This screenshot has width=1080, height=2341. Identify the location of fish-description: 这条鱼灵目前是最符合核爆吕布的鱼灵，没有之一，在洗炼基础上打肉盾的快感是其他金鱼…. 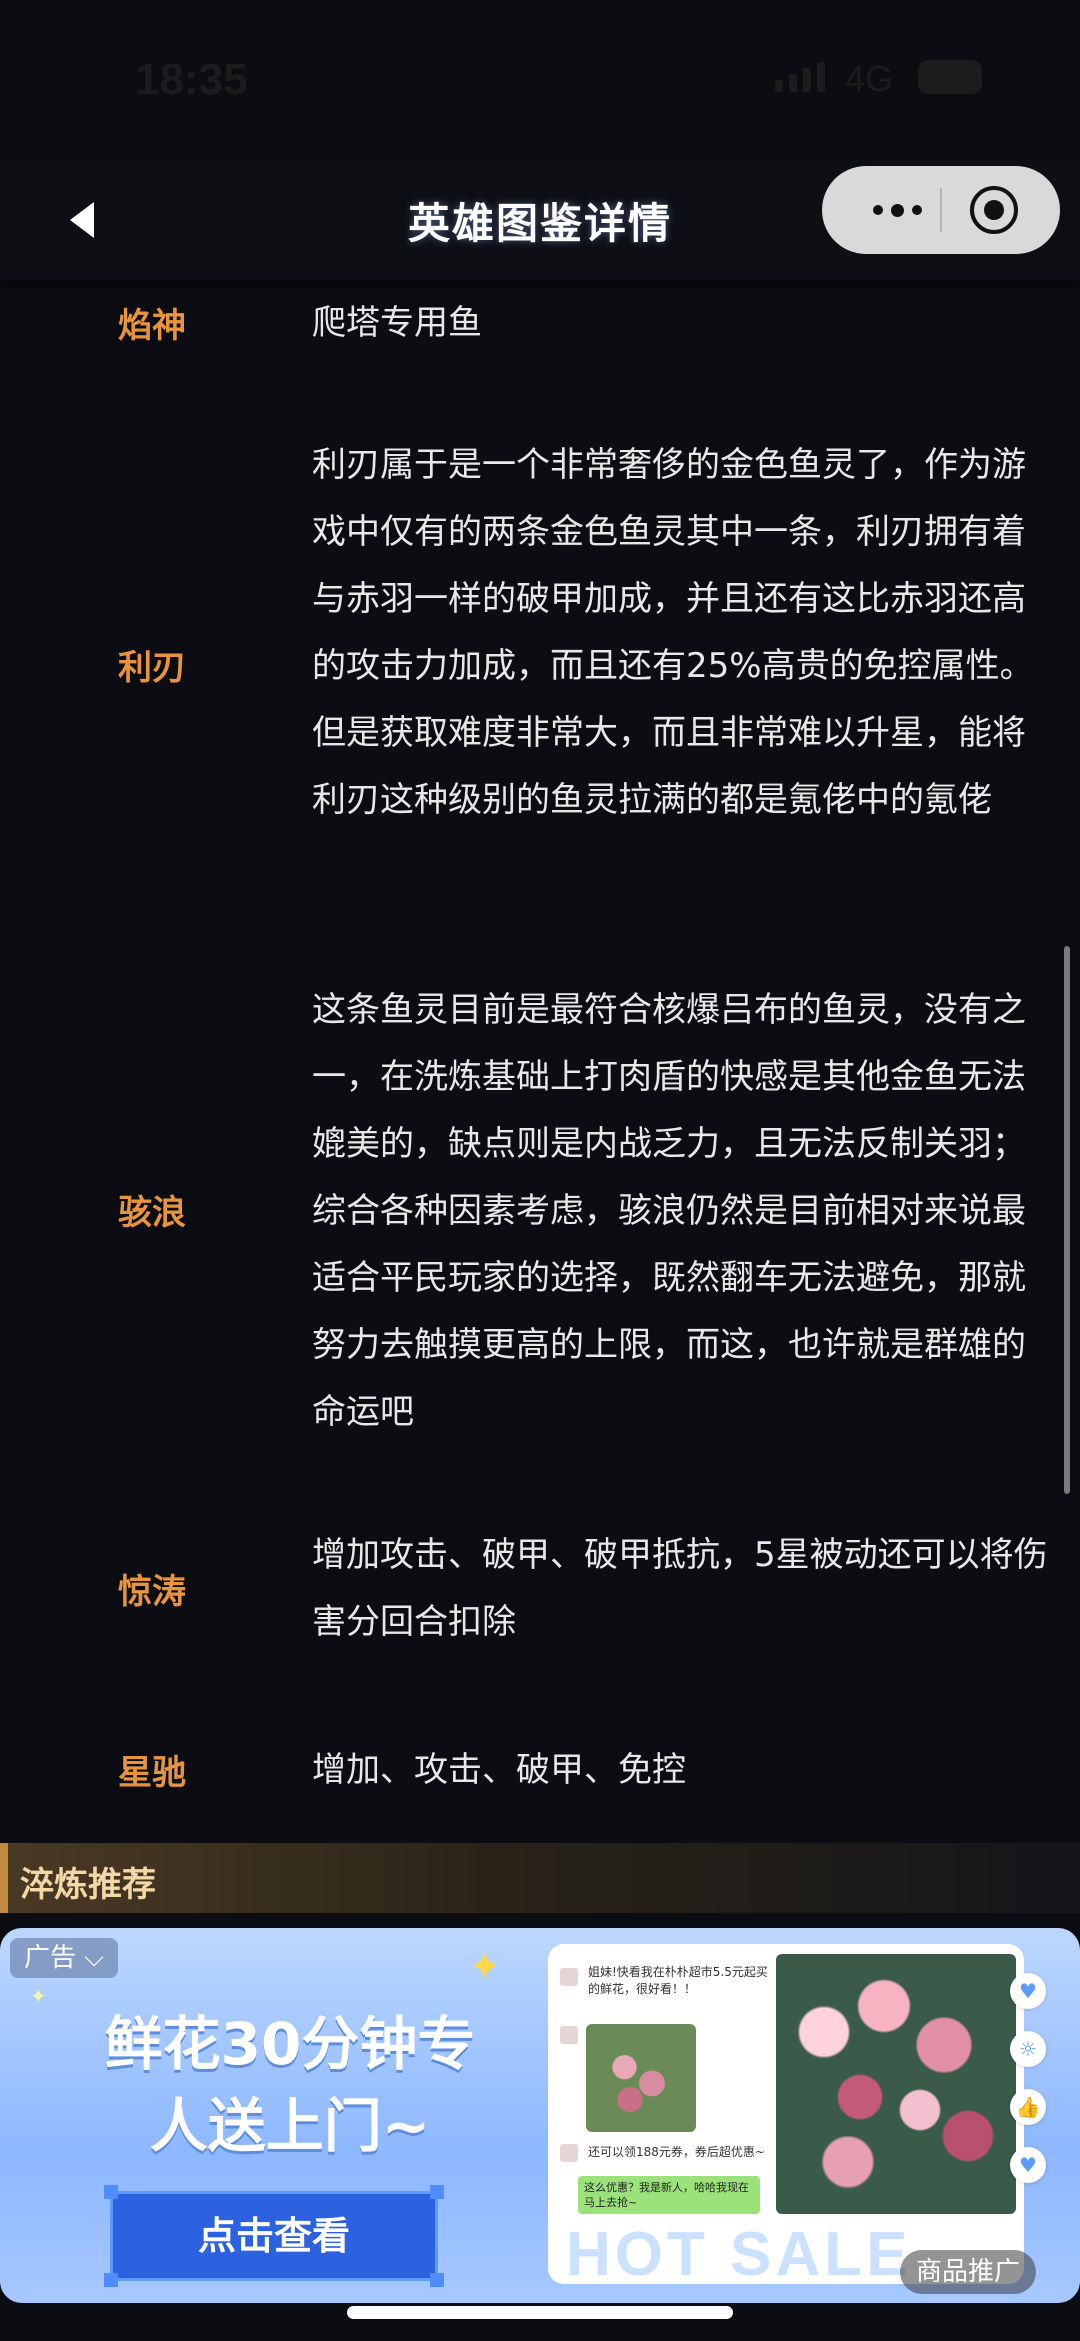
(669, 1211).